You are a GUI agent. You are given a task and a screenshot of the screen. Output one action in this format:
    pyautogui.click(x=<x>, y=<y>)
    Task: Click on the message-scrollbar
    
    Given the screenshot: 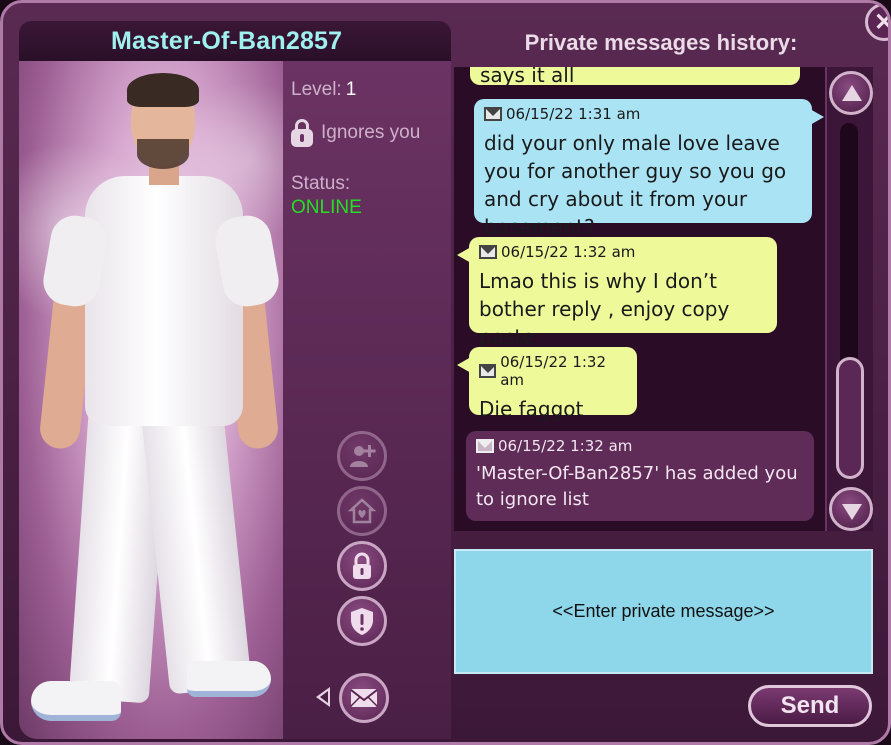 What is the action you would take?
    pyautogui.click(x=849, y=299)
    